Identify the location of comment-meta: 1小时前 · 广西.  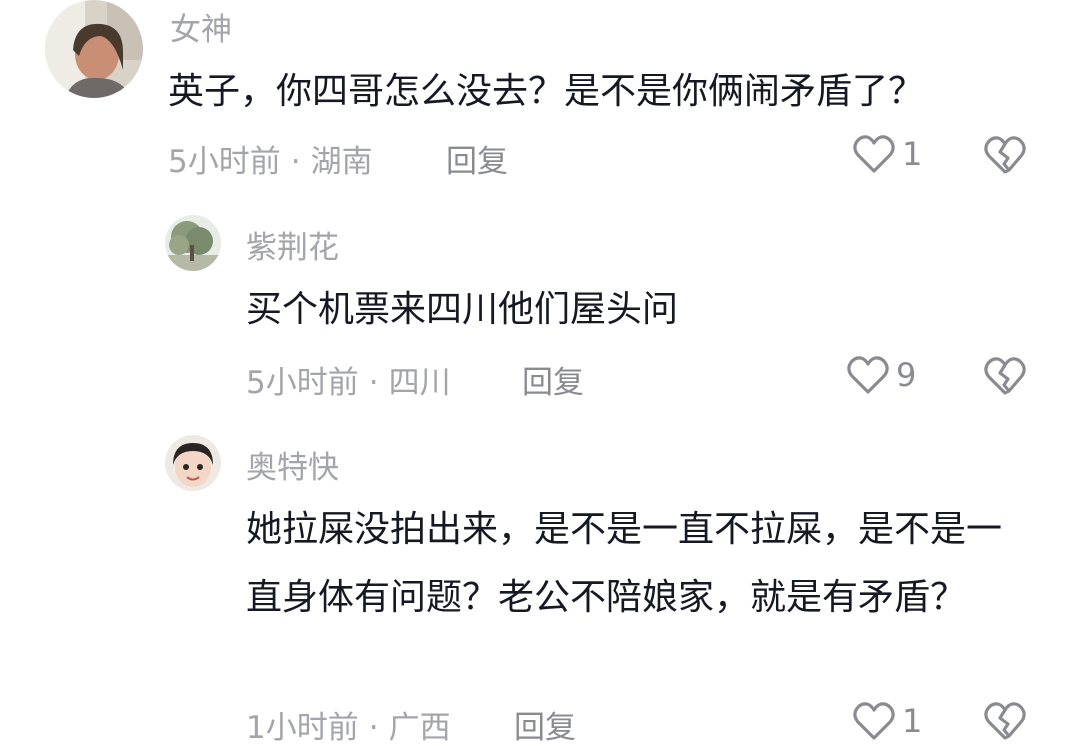
(348, 724).